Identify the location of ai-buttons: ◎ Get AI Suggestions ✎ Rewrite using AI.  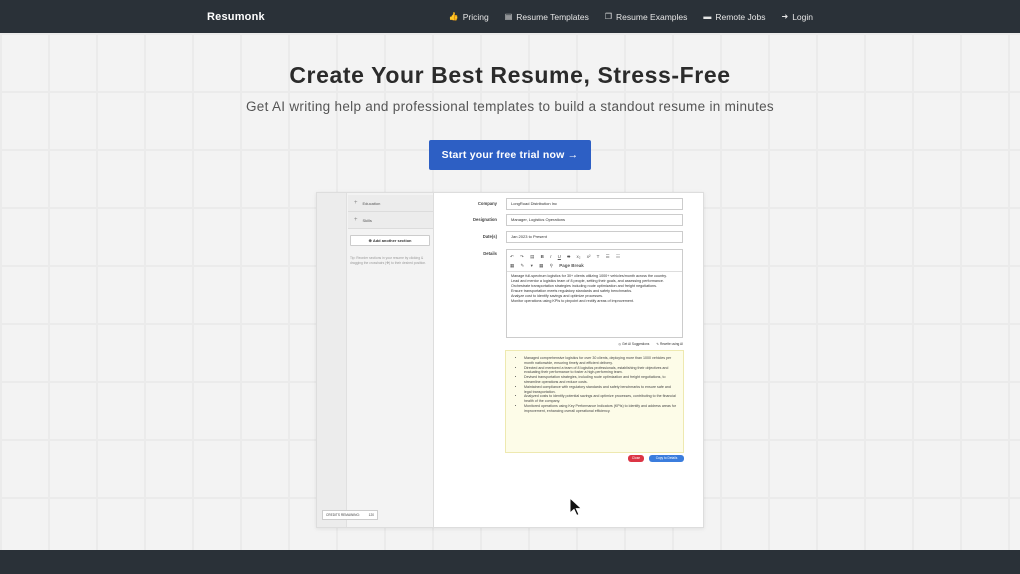
(635, 345).